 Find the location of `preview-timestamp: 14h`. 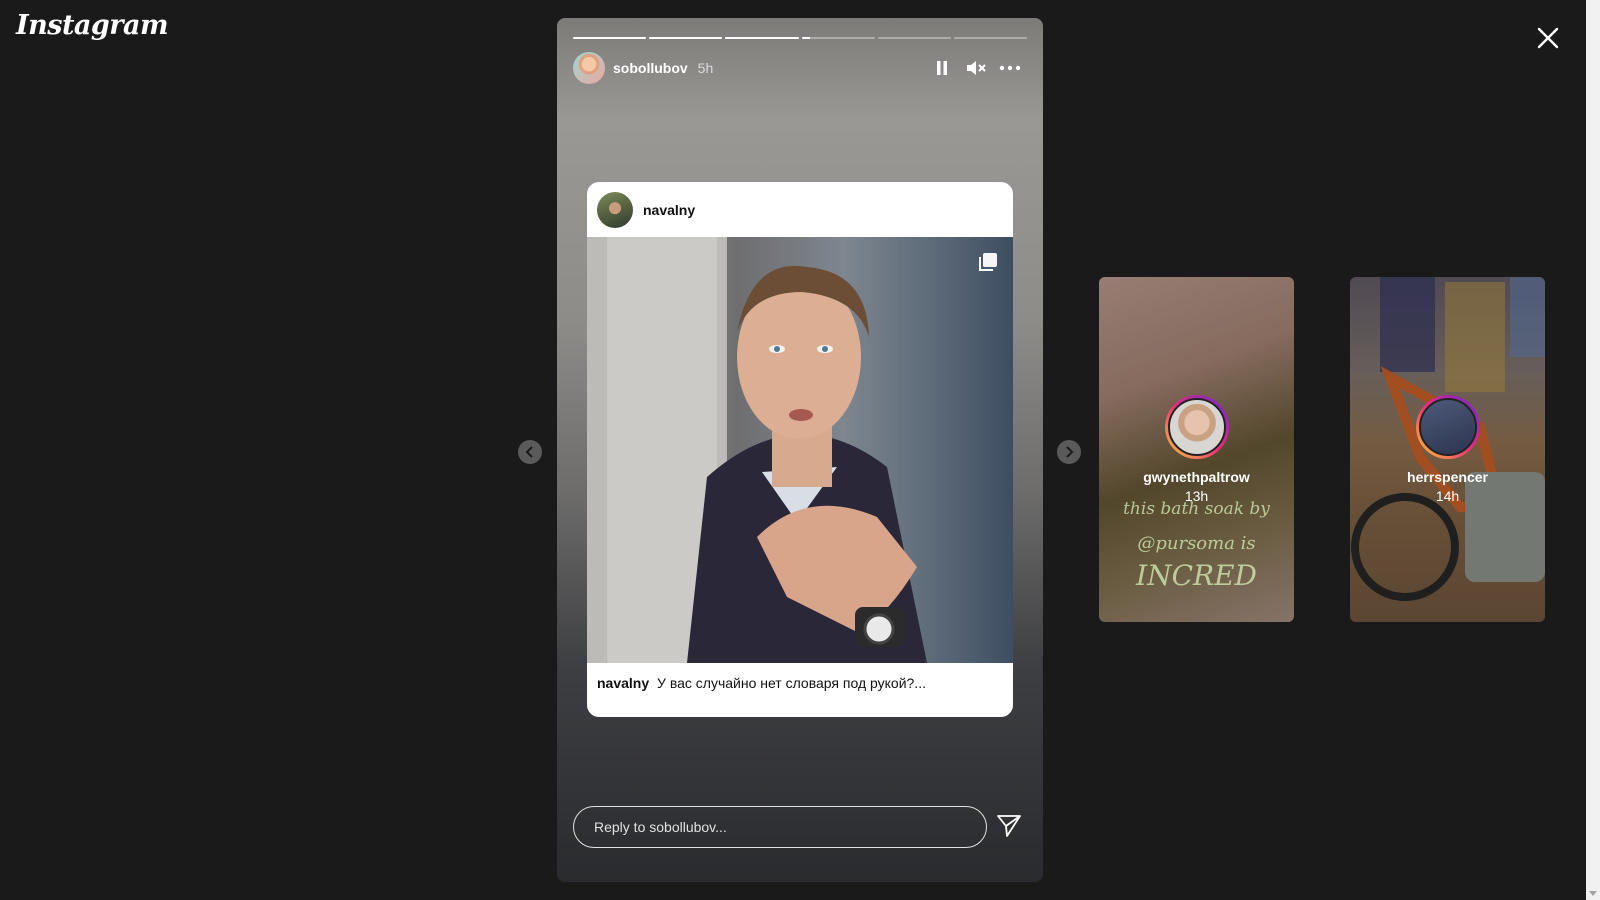

preview-timestamp: 14h is located at coordinates (1447, 496).